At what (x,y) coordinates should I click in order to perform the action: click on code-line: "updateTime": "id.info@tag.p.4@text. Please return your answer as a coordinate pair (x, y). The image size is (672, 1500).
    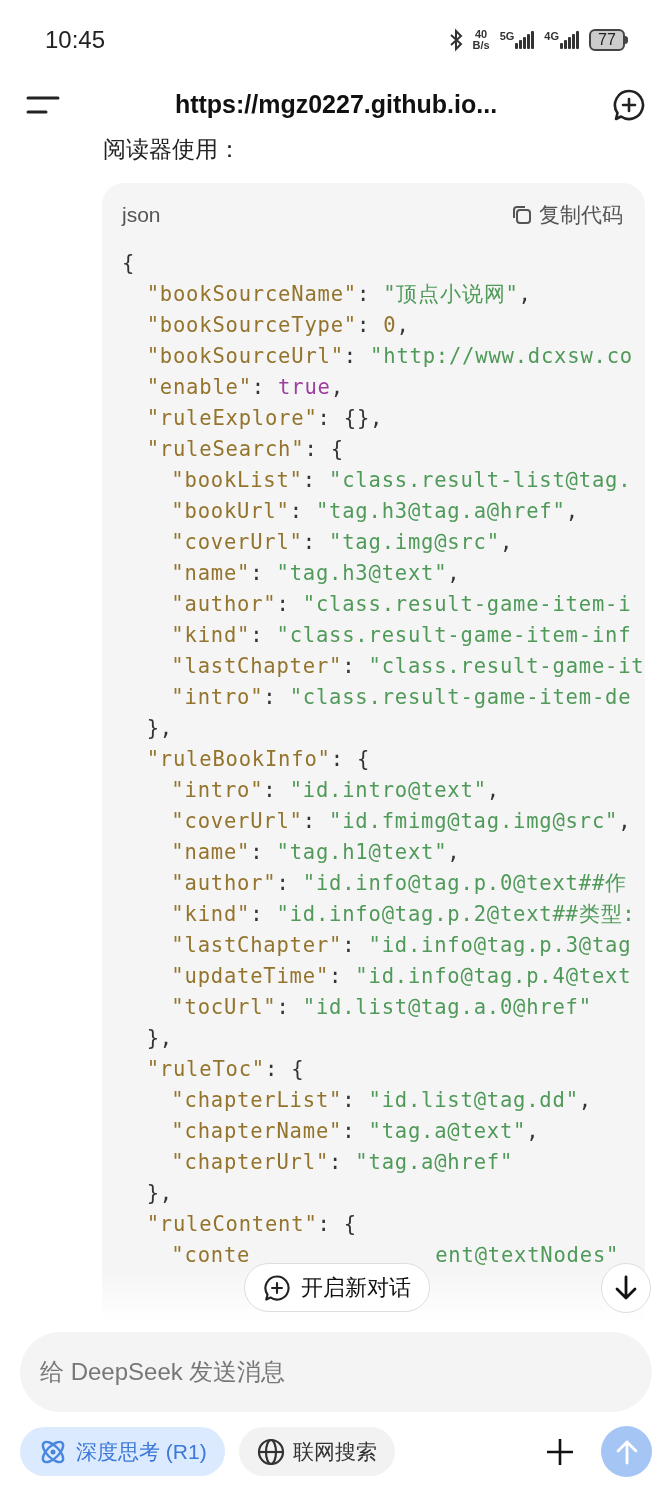
    Looking at the image, I should click on (401, 976).